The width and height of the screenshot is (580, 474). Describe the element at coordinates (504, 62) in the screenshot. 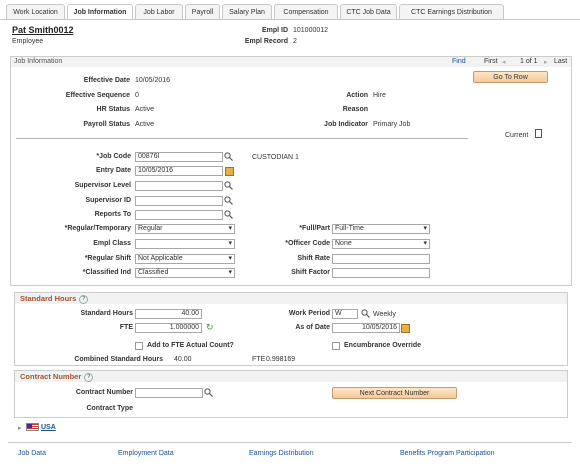

I see `previous-icon: ◂` at that location.